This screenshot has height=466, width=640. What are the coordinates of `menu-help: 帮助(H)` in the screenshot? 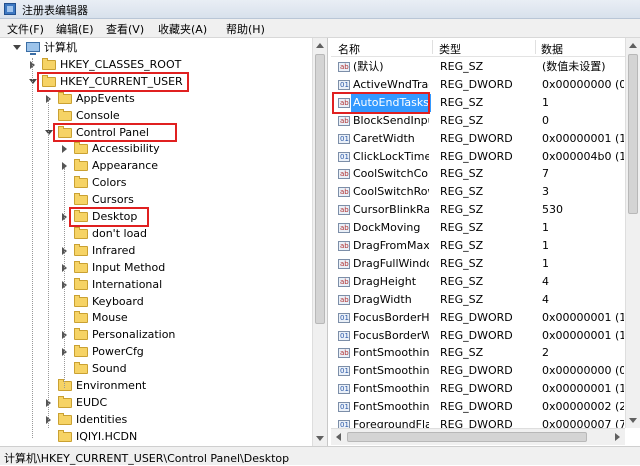 It's located at (245, 29).